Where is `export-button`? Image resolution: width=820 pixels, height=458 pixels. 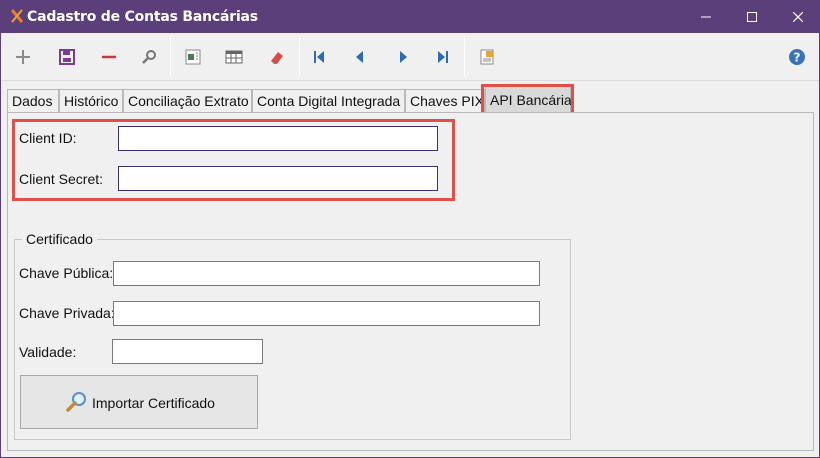 export-button is located at coordinates (193, 57).